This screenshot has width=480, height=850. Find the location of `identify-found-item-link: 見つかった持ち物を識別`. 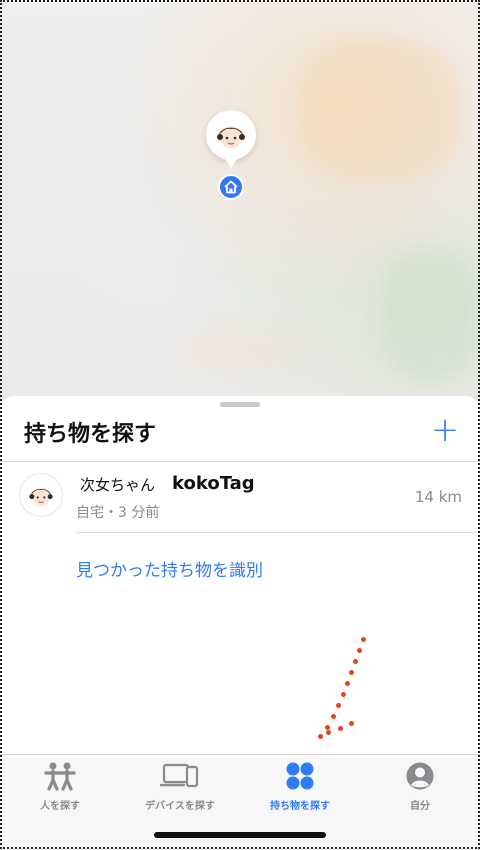

identify-found-item-link: 見つかった持ち物を識別 is located at coordinates (169, 568).